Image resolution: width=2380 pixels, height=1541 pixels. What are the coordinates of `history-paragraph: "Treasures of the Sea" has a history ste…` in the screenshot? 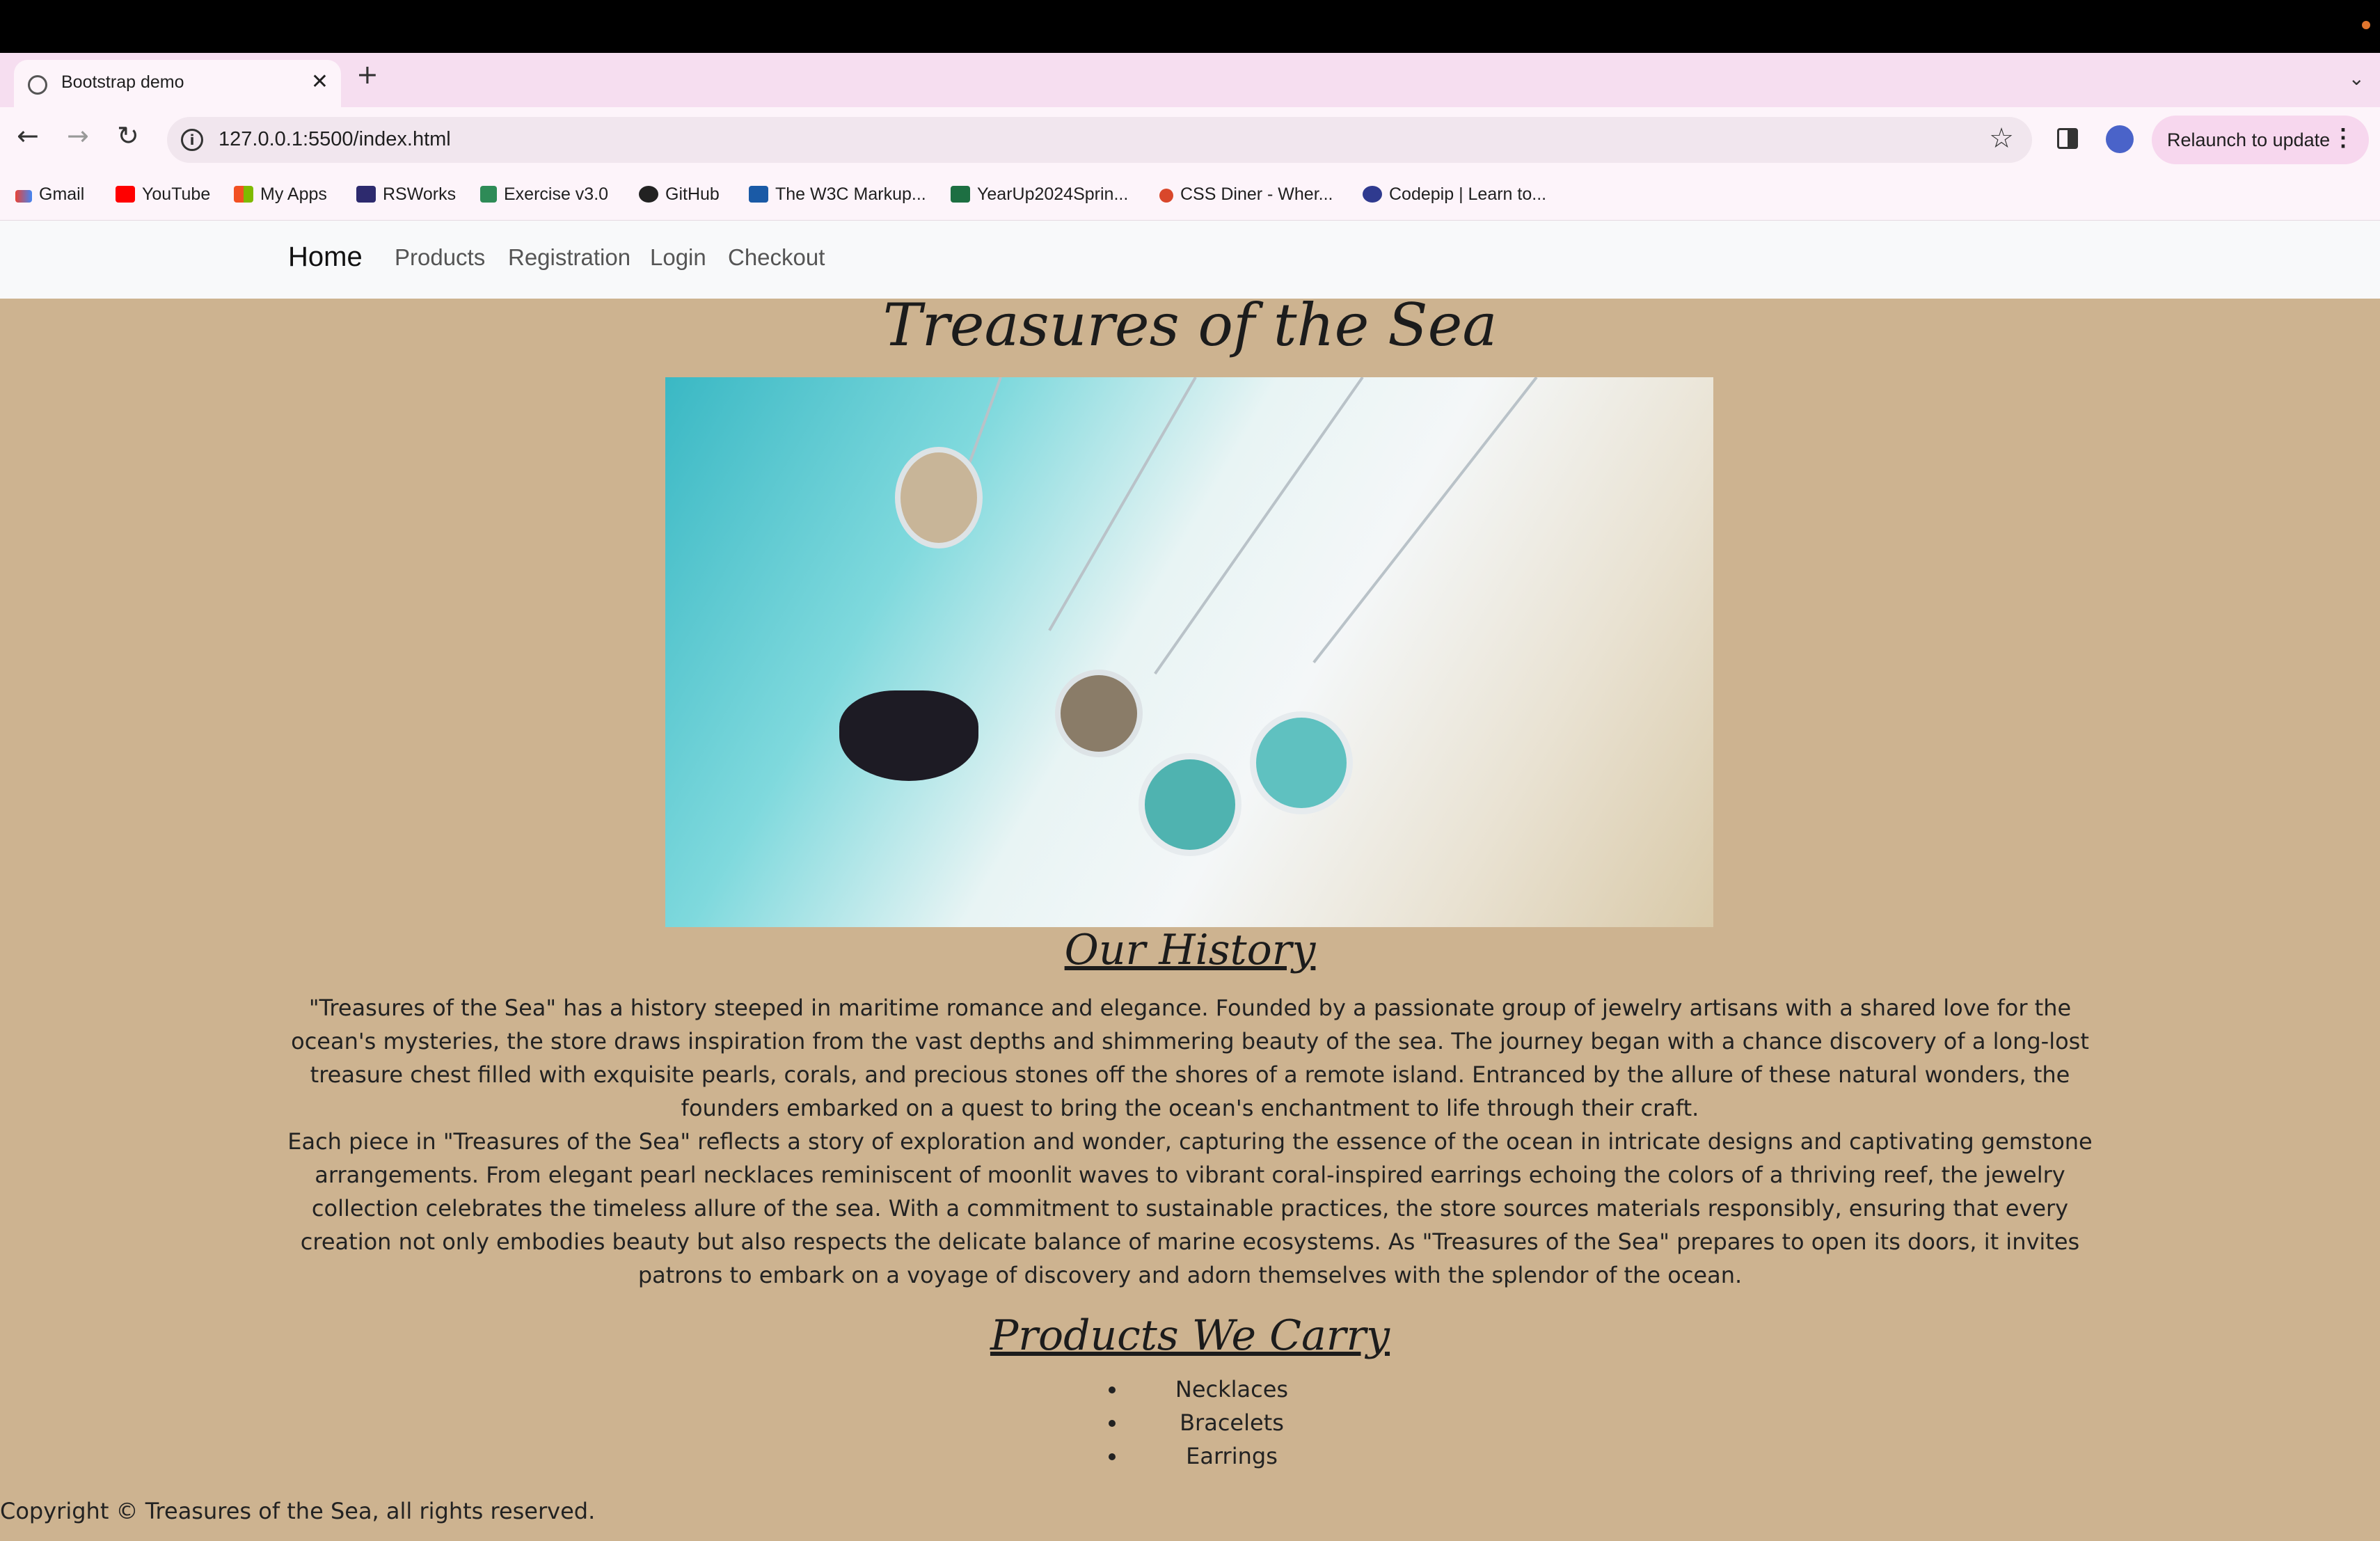 It's located at (1190, 1058).